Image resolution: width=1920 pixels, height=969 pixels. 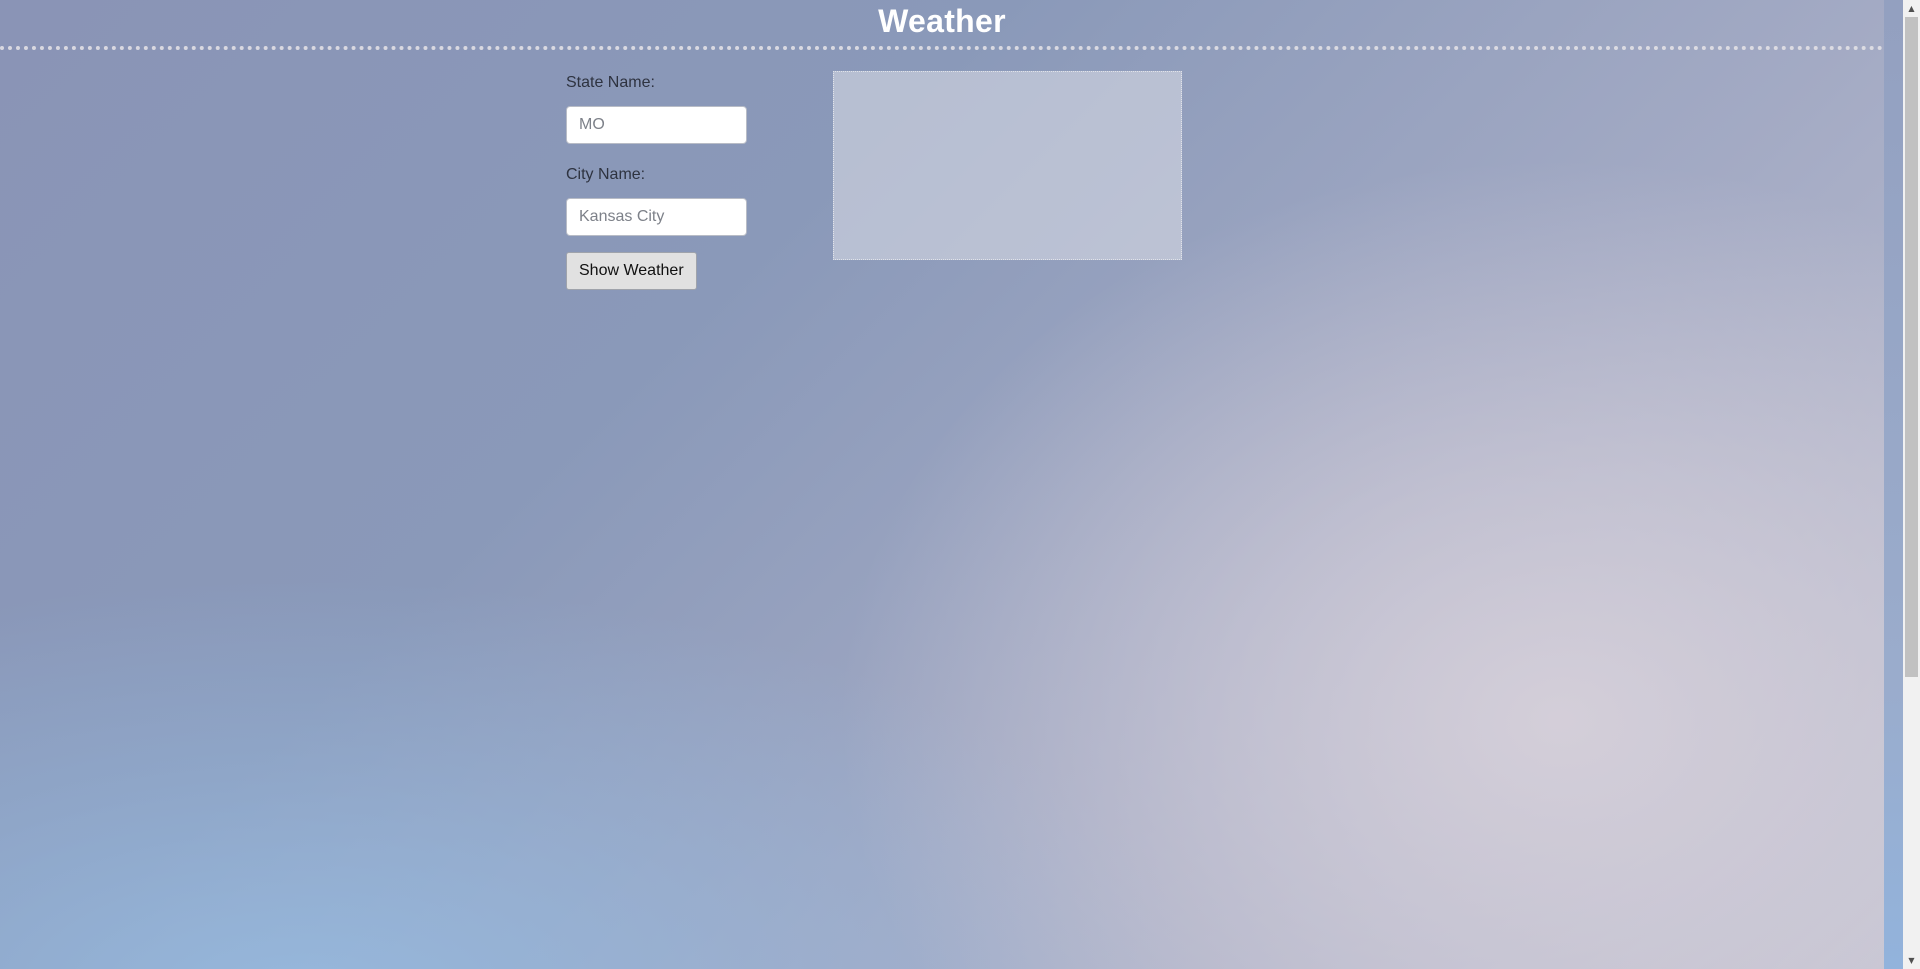 I want to click on city-name-label: City Name:, so click(x=606, y=174).